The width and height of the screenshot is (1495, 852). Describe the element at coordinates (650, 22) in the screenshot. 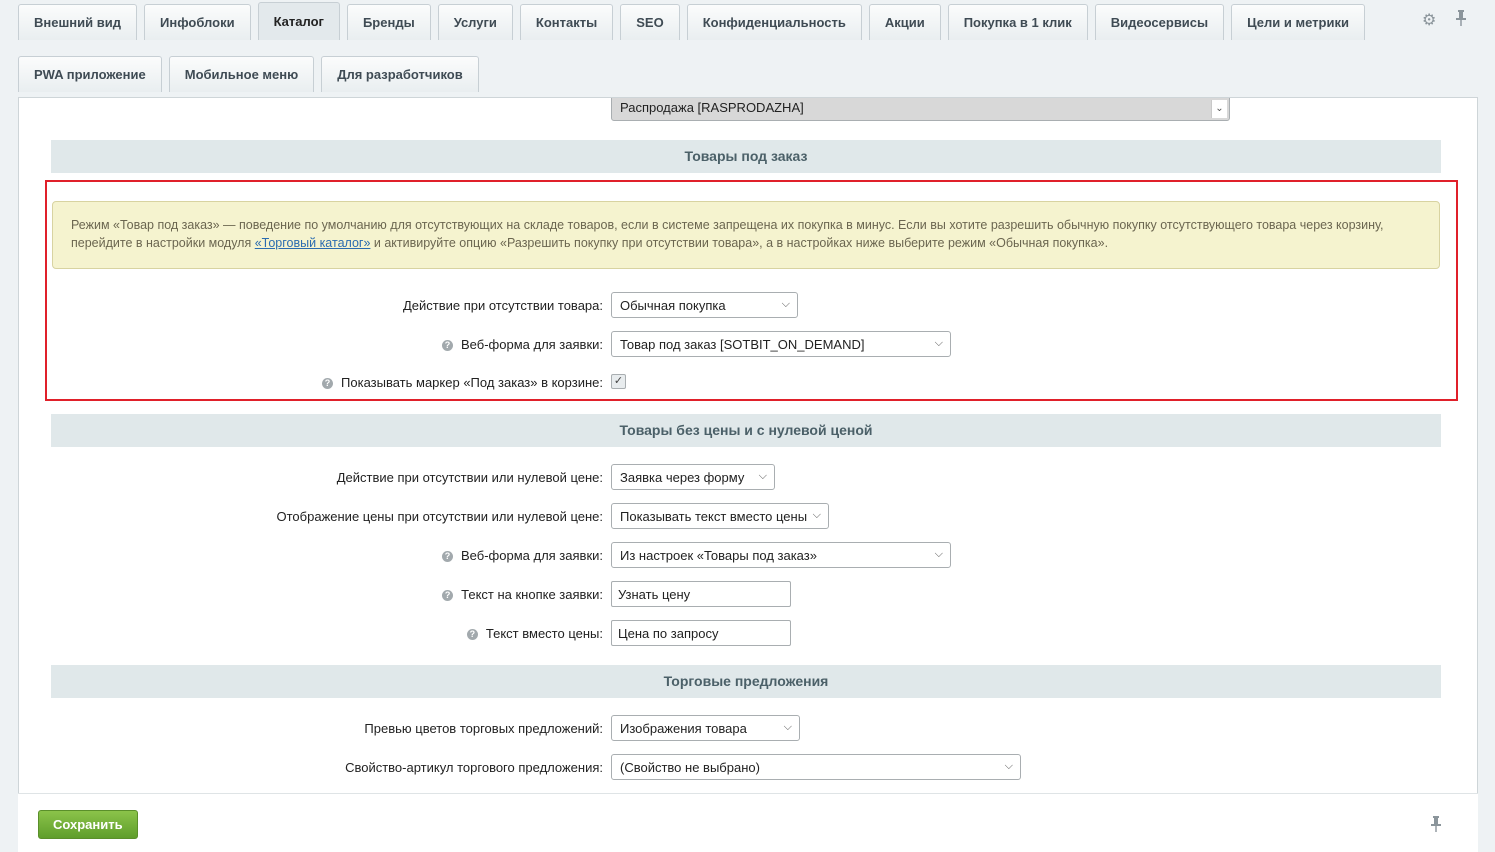

I see `tab-seo: SEO` at that location.